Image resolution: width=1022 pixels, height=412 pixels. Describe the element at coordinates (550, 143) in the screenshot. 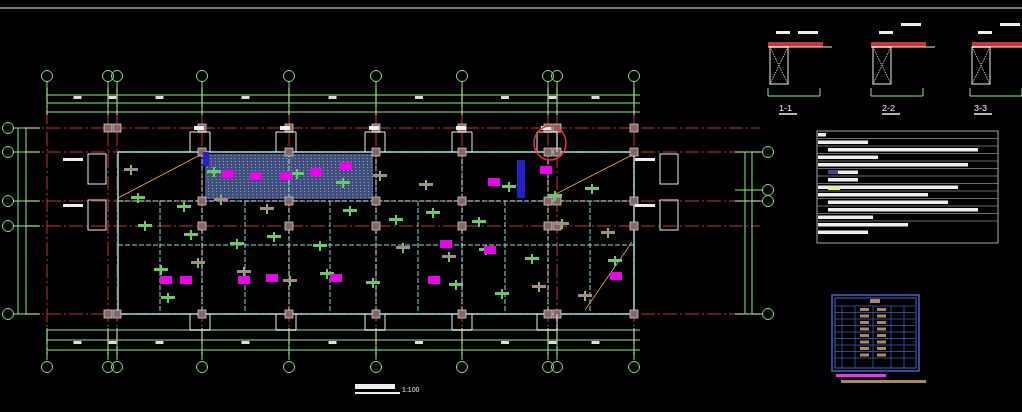

I see `markup-circle` at that location.